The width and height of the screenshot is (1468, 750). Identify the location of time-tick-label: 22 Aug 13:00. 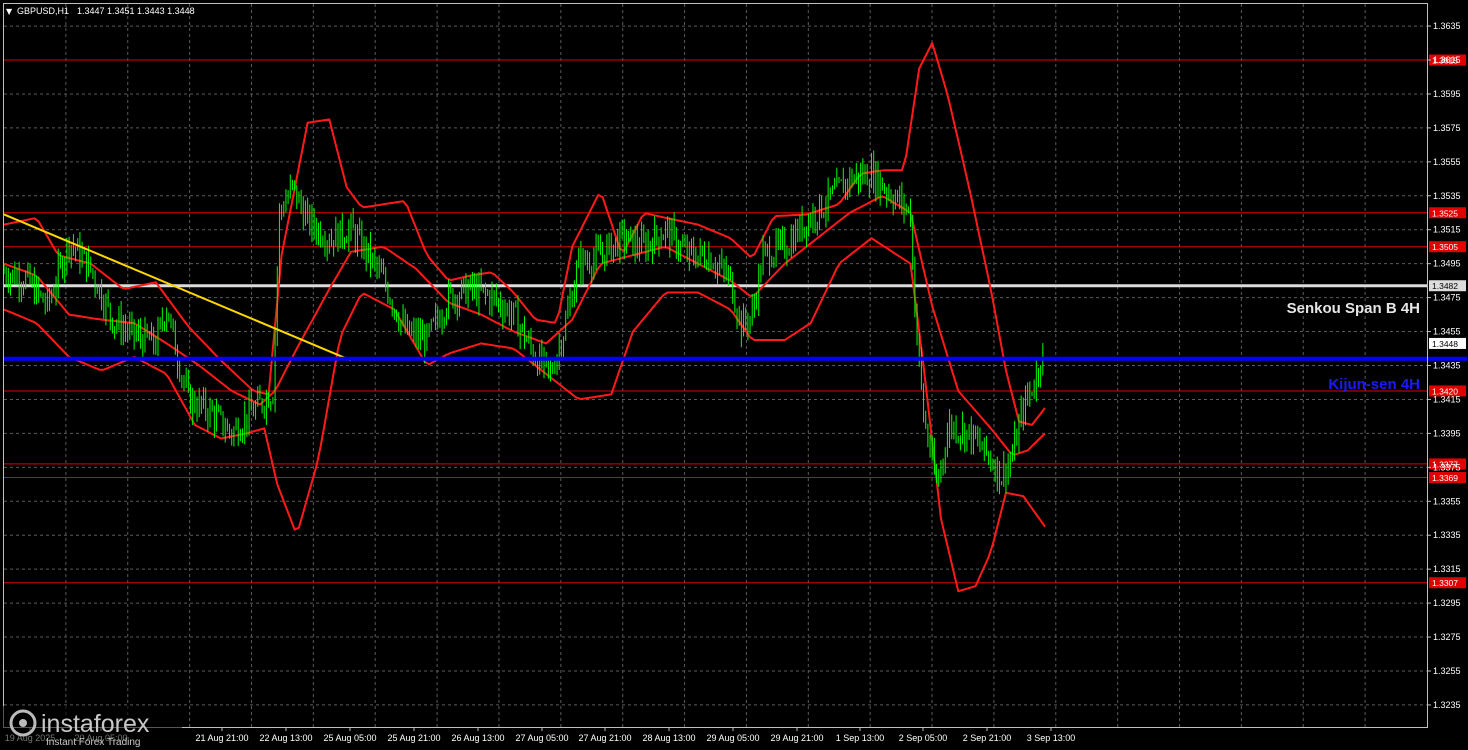
(285, 738).